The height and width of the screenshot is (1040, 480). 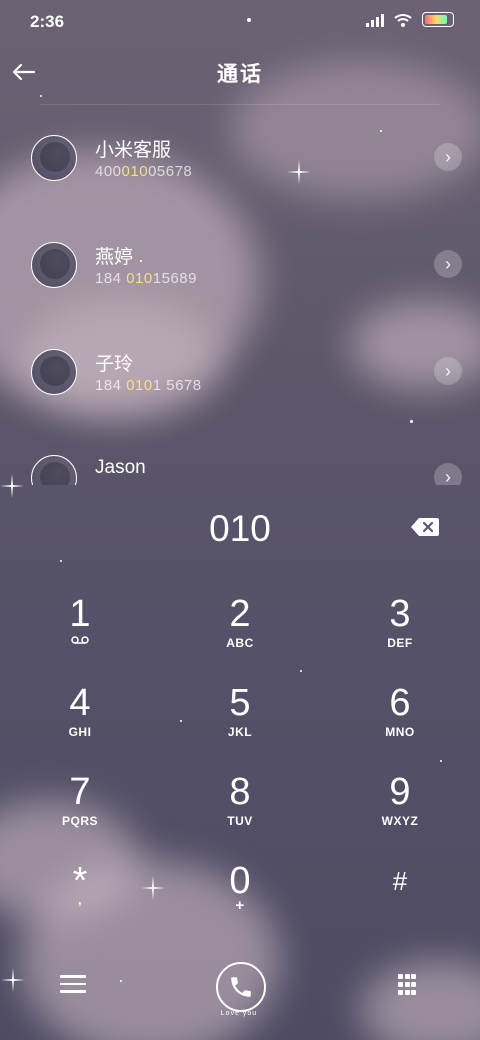 What do you see at coordinates (425, 527) in the screenshot?
I see `backspace-icon` at bounding box center [425, 527].